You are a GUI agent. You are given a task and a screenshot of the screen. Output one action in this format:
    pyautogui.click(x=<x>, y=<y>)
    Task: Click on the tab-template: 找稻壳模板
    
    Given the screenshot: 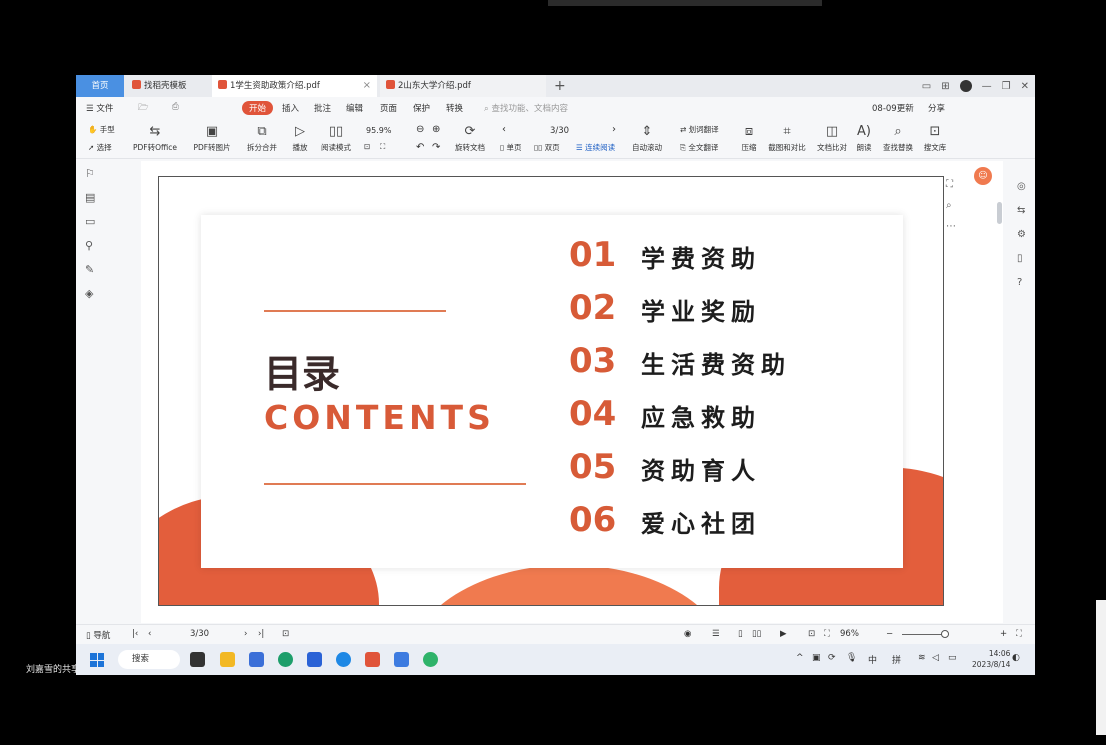 What is the action you would take?
    pyautogui.click(x=168, y=86)
    